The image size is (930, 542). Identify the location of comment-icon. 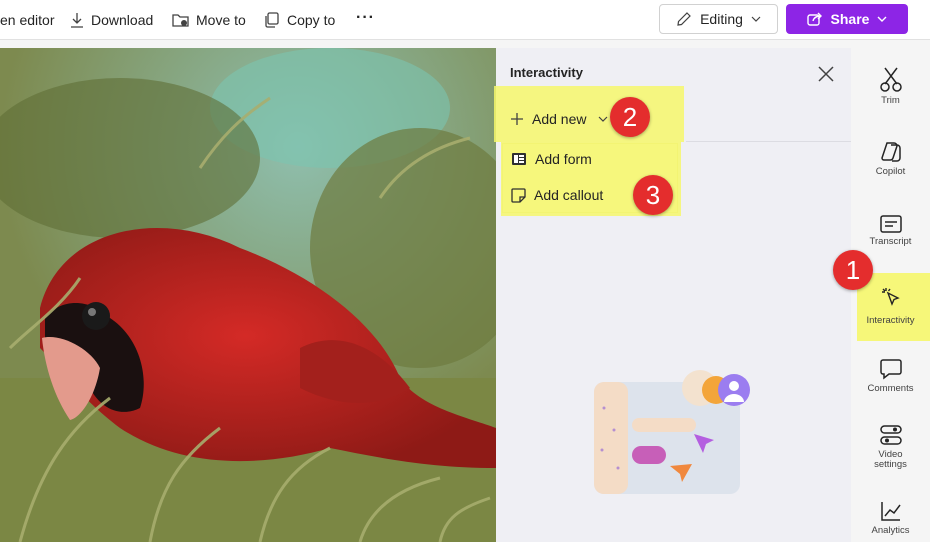
(890, 369).